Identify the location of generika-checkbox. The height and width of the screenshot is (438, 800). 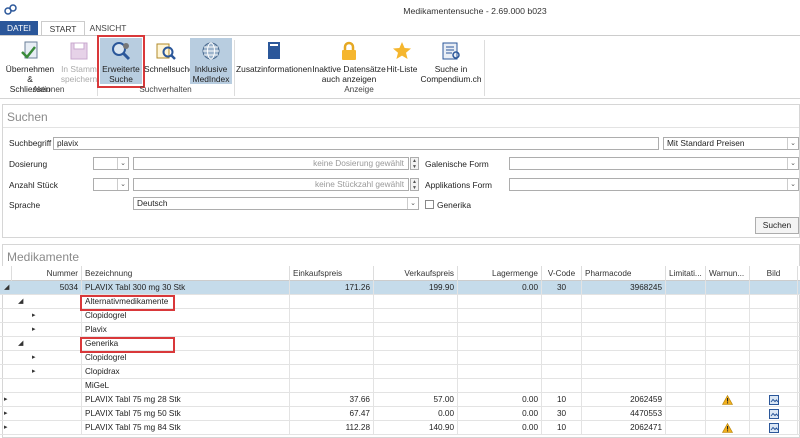
(429, 204).